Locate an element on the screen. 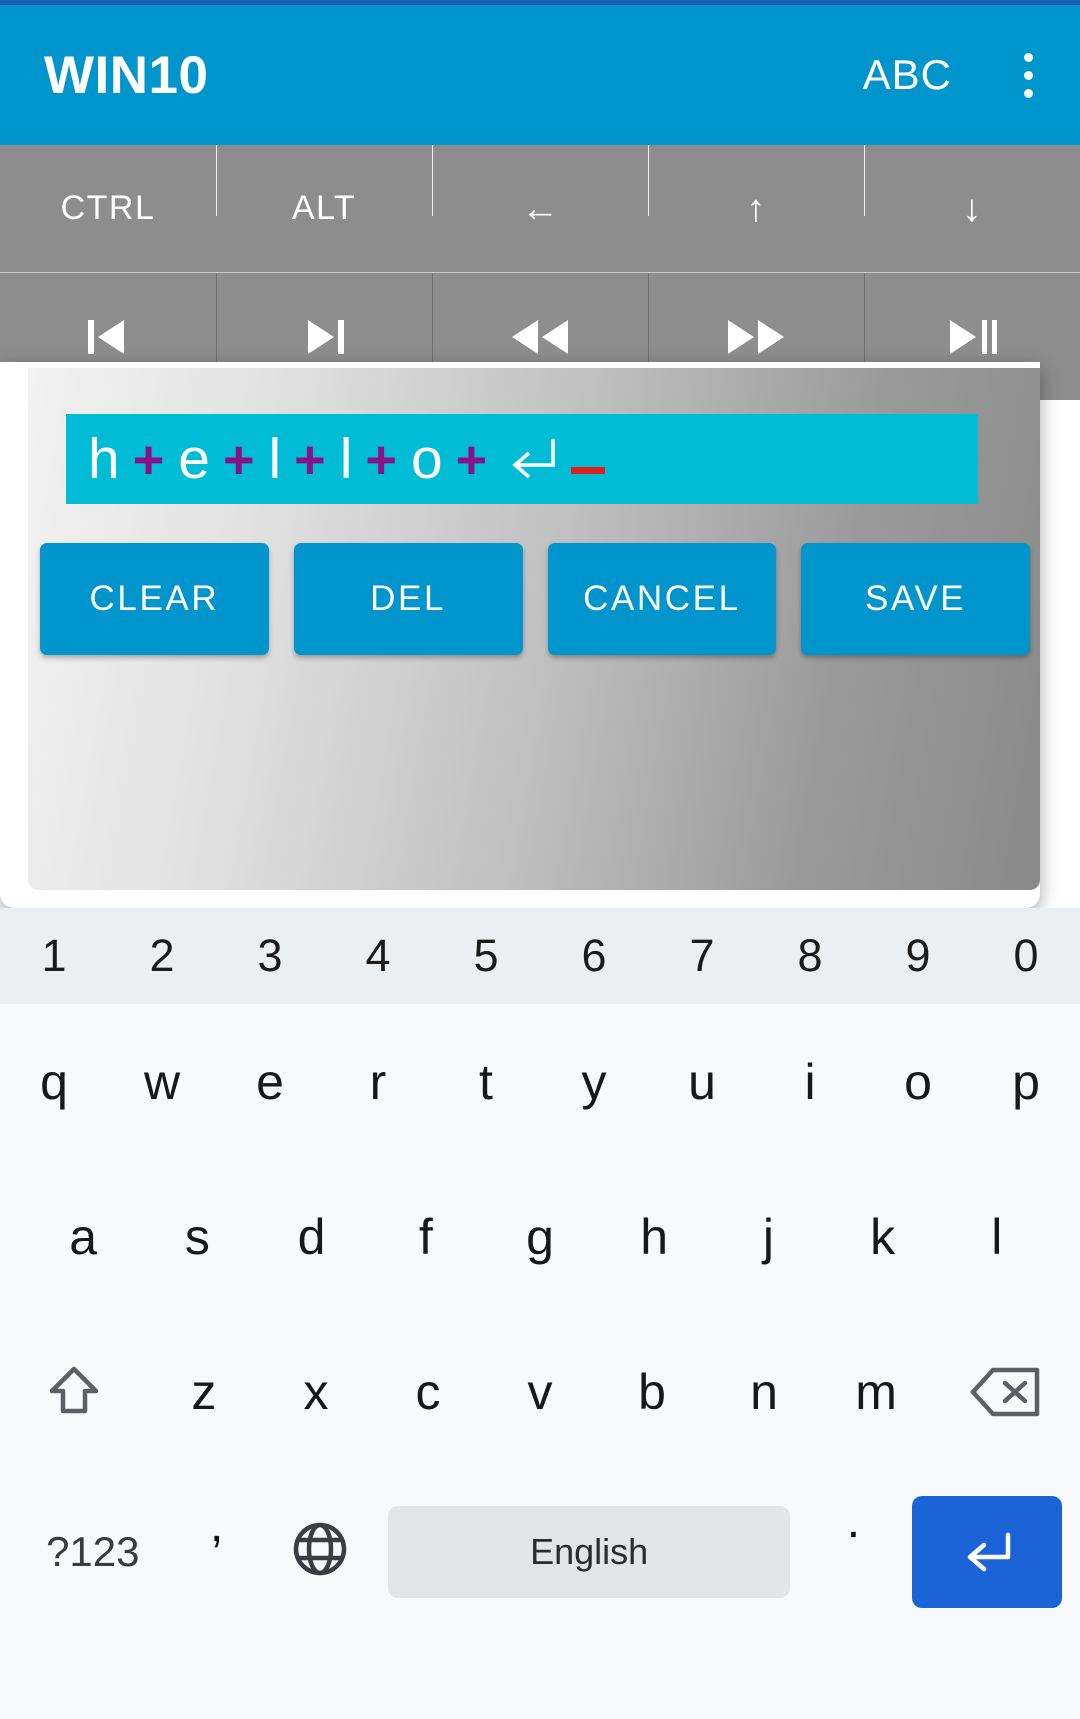 This screenshot has height=1719, width=1080. period-key: . is located at coordinates (853, 1552).